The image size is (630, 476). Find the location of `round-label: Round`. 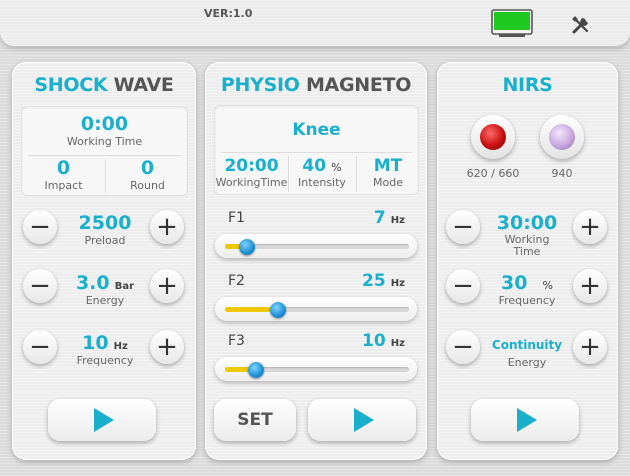

round-label: Round is located at coordinates (147, 185).